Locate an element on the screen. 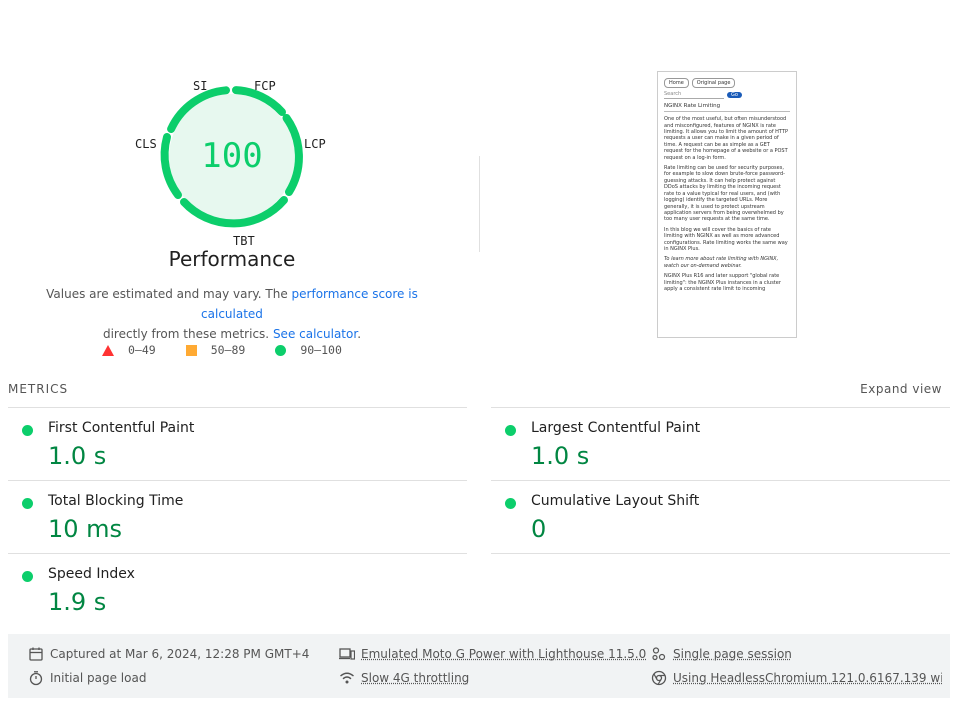 Image resolution: width=958 pixels, height=706 pixels. gauge-label-fcp: FCP is located at coordinates (265, 86).